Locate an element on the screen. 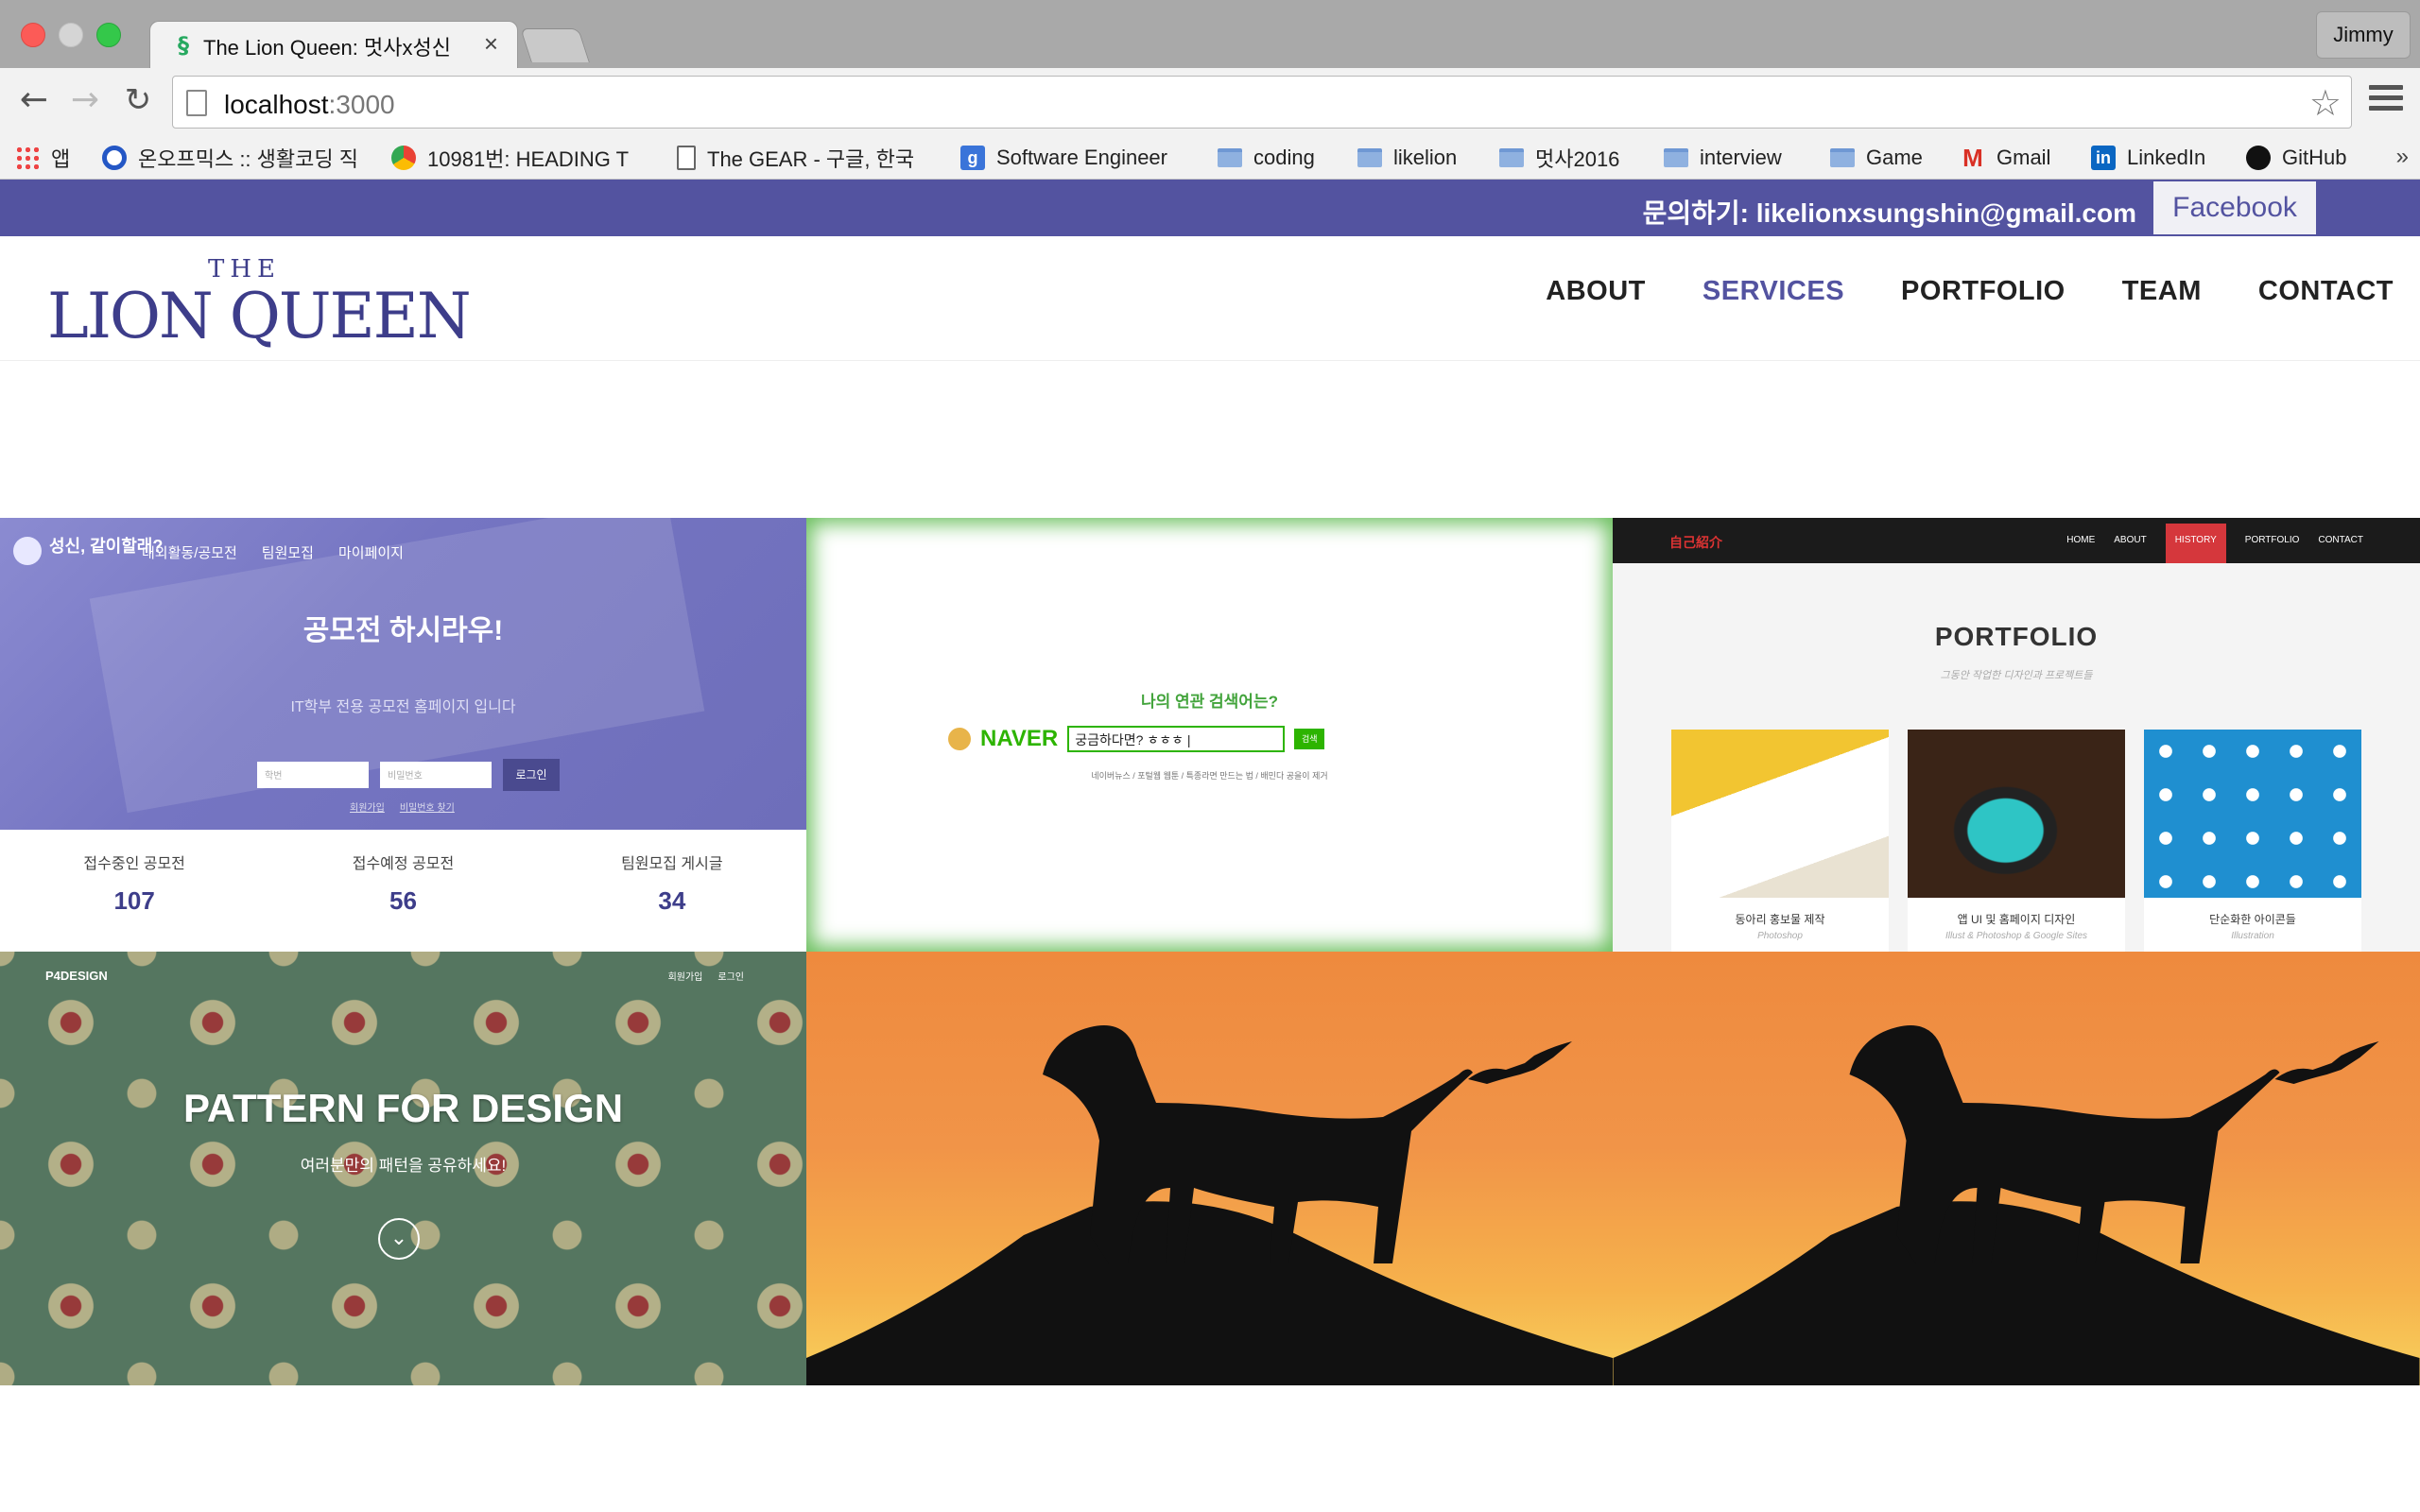 This screenshot has height=1512, width=2420. p4design-headline: PATTERN FOR DESIGN is located at coordinates (403, 1108).